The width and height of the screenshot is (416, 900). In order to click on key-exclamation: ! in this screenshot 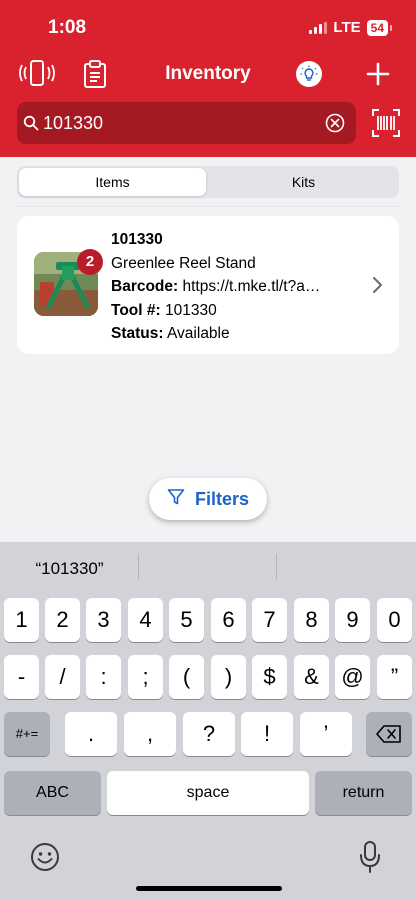, I will do `click(267, 734)`.